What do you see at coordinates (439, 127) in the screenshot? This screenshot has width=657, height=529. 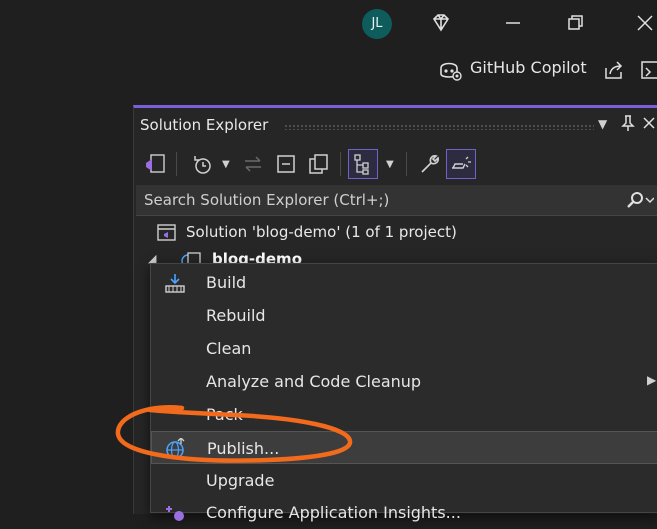 I see `panel-drag-grip` at bounding box center [439, 127].